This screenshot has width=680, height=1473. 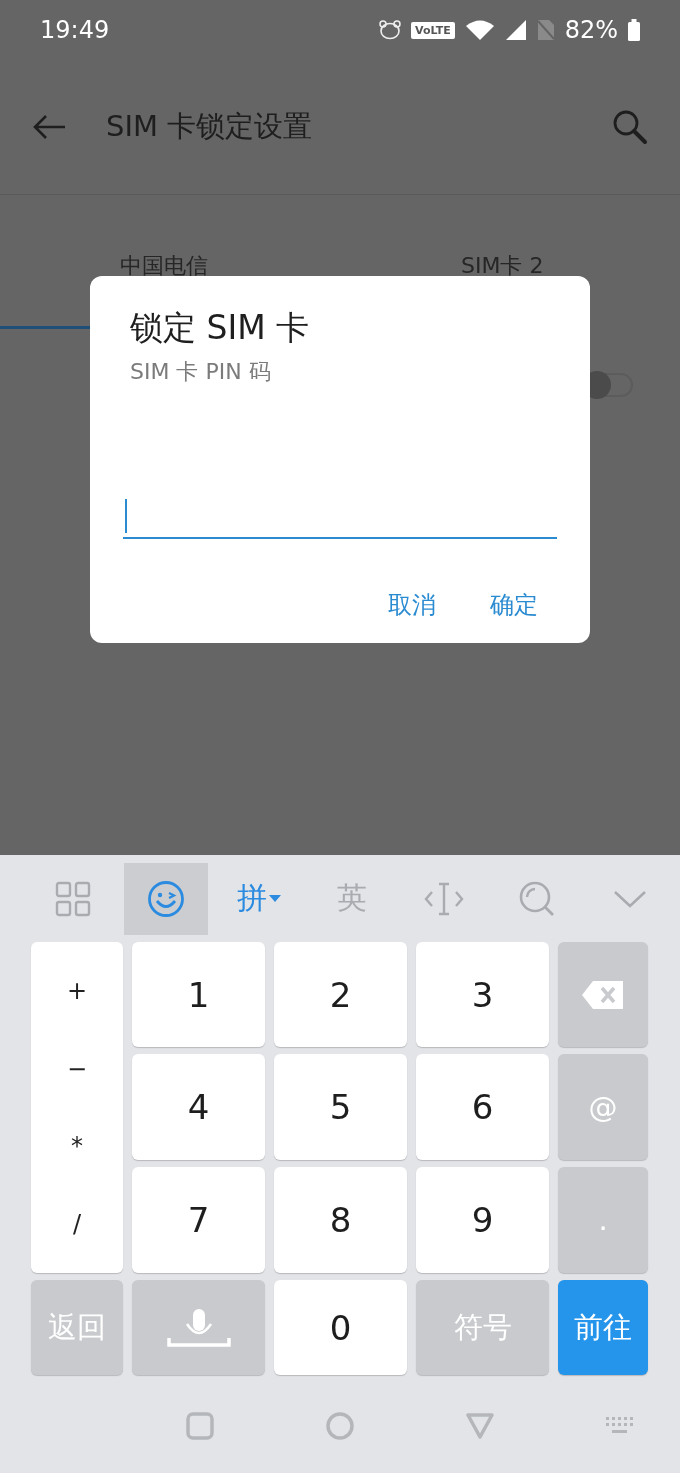 I want to click on digit-key: 9, so click(x=482, y=1220).